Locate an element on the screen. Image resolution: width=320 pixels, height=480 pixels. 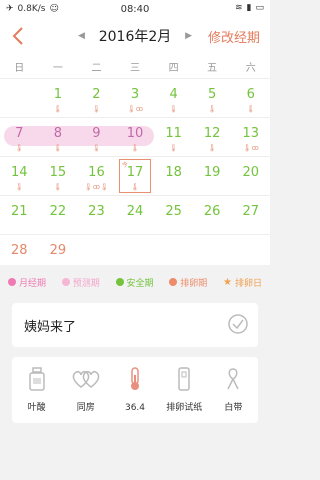
day-number: 2 is located at coordinates (96, 94).